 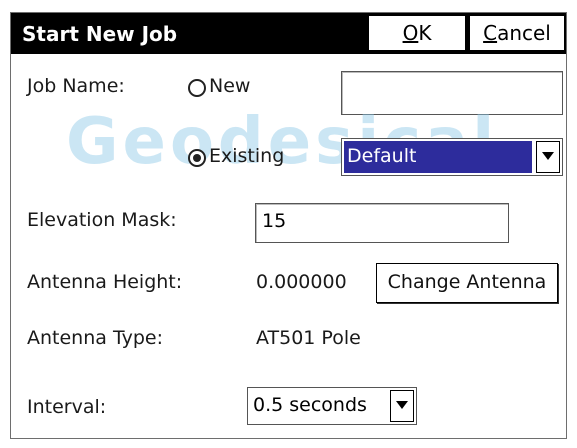 What do you see at coordinates (197, 158) in the screenshot?
I see `radio-existing-icon` at bounding box center [197, 158].